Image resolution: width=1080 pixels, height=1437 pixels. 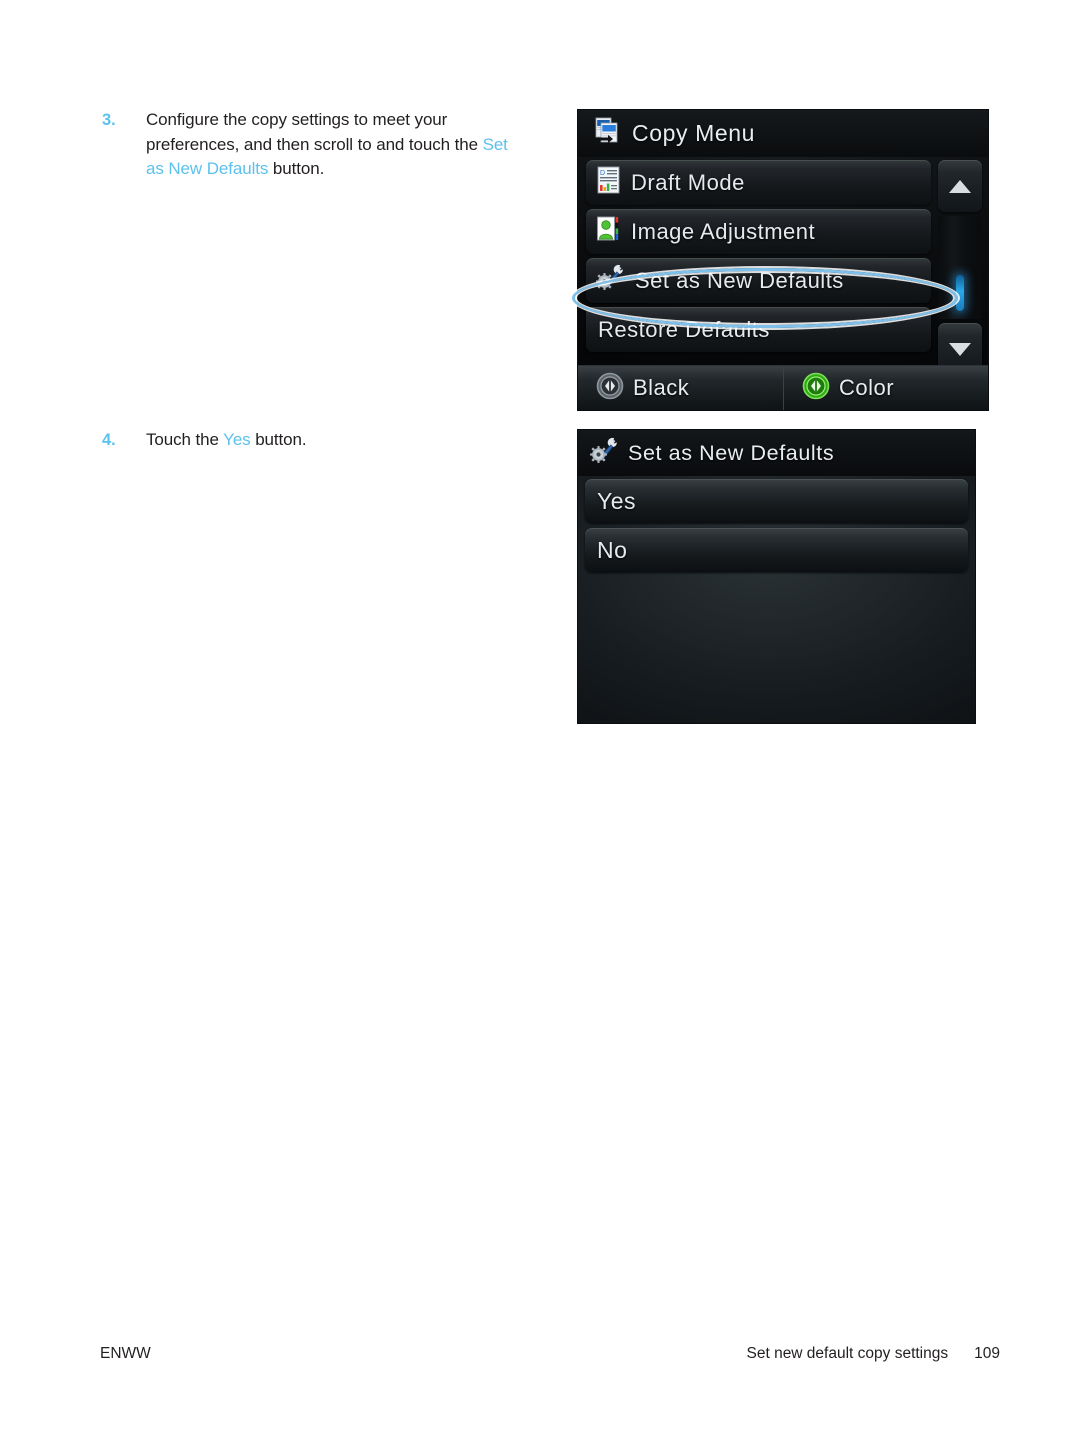 I want to click on step-4-number: 4., so click(x=109, y=440).